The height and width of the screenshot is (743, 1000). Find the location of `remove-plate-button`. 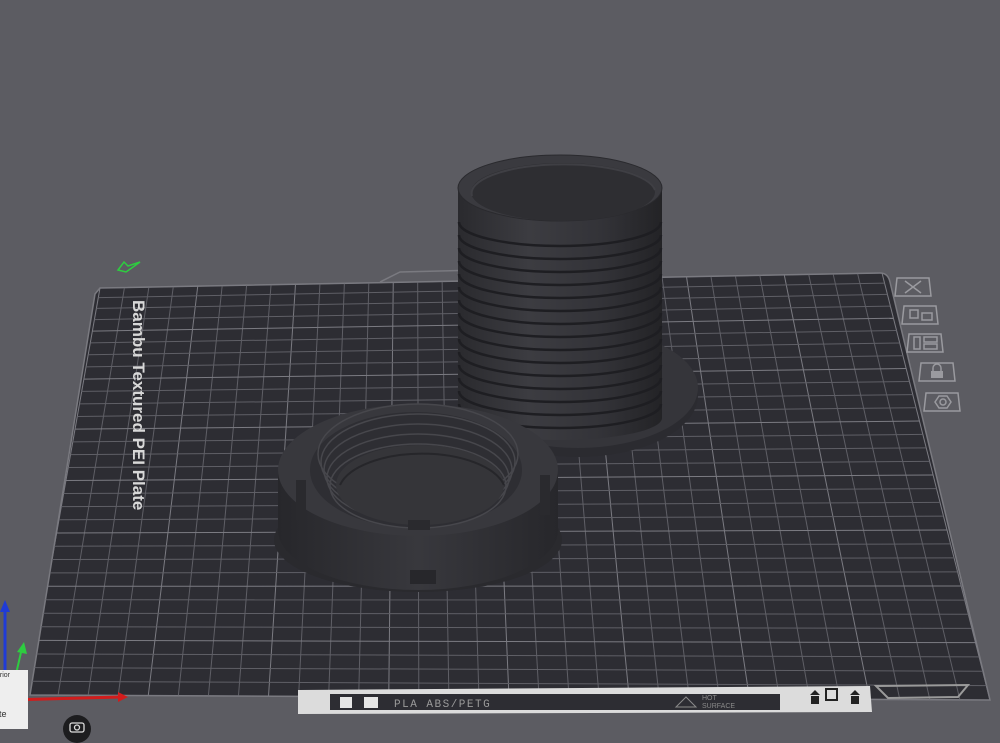

remove-plate-button is located at coordinates (913, 287).